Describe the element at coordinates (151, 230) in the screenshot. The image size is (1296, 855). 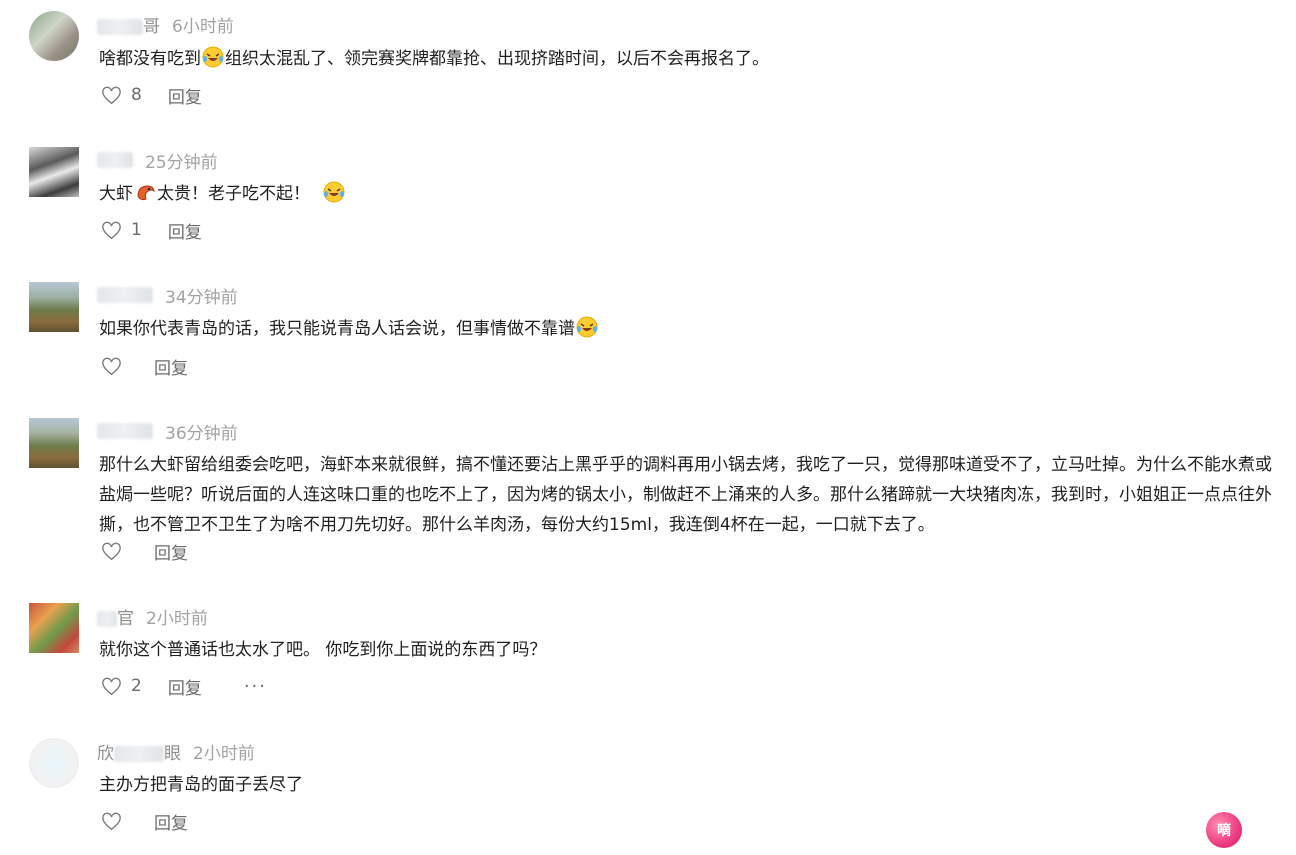
I see `comment-actions: 1 回复` at that location.